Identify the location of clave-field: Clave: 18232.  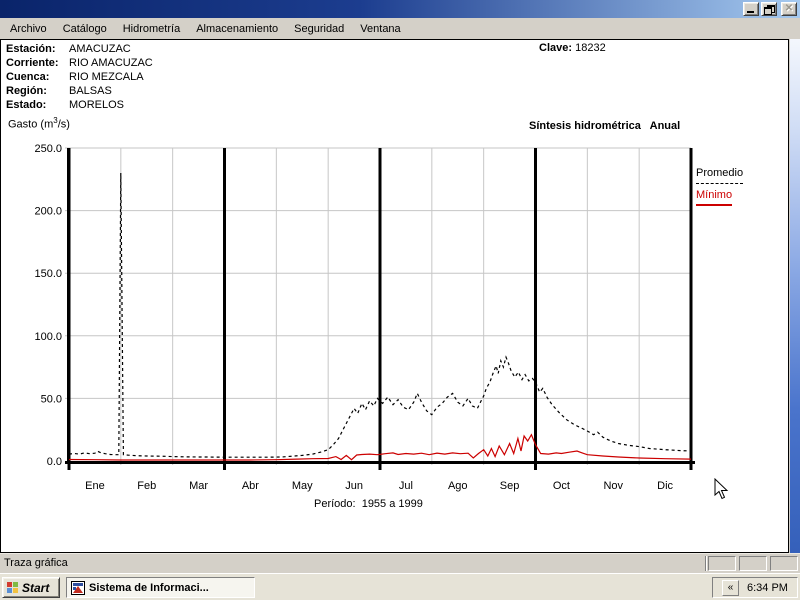
(572, 48).